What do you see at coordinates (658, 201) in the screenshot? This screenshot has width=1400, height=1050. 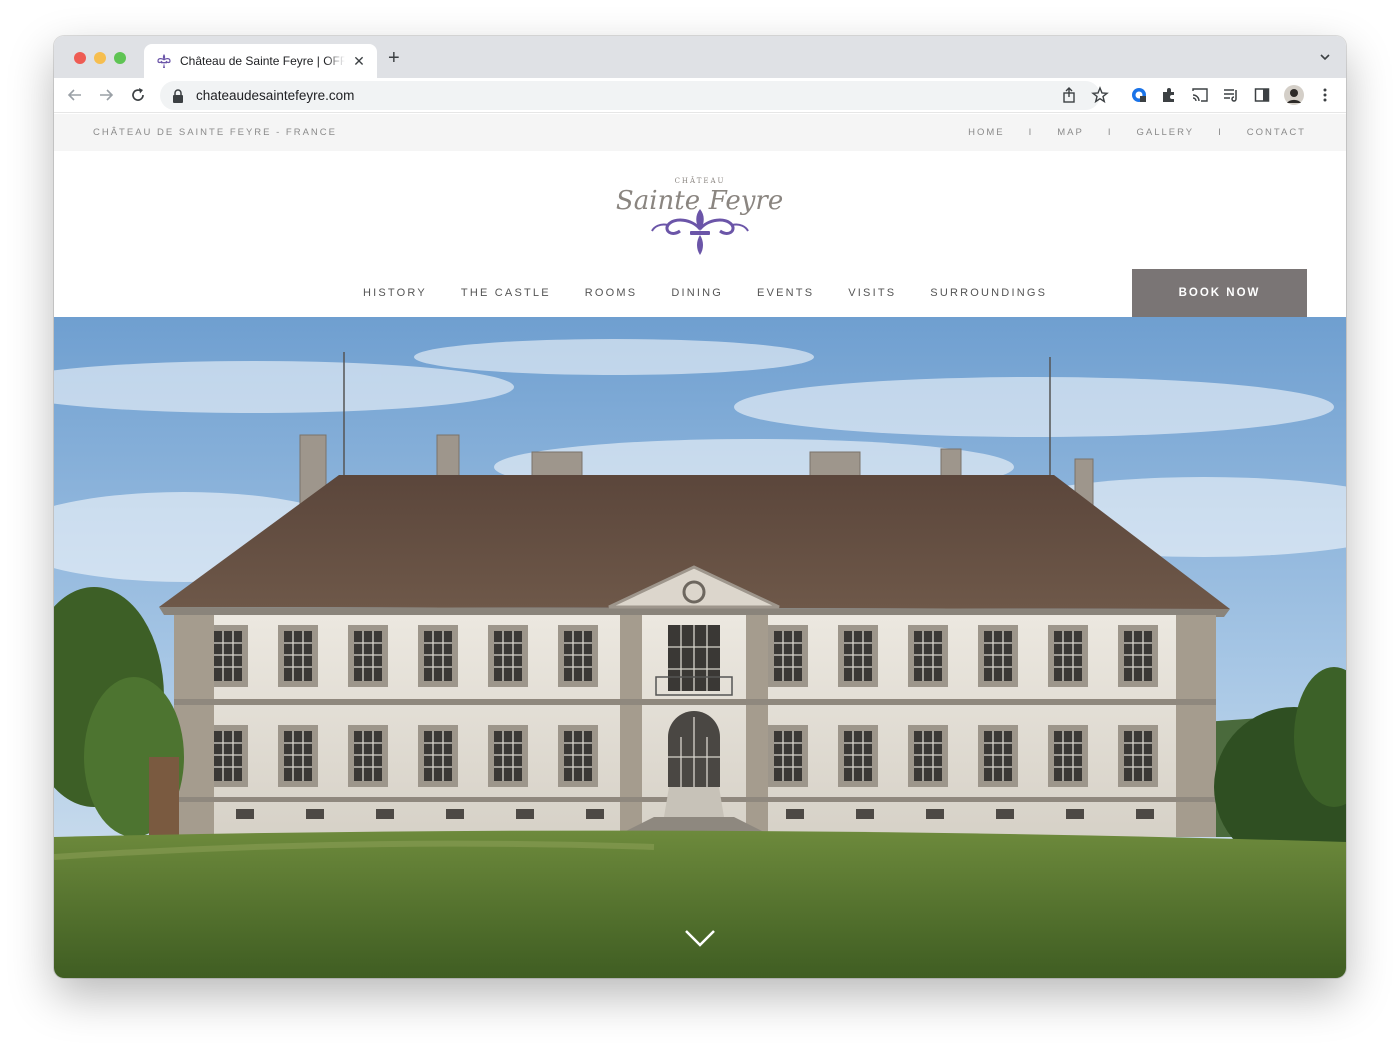 I see `logo-left-text: Sainte` at bounding box center [658, 201].